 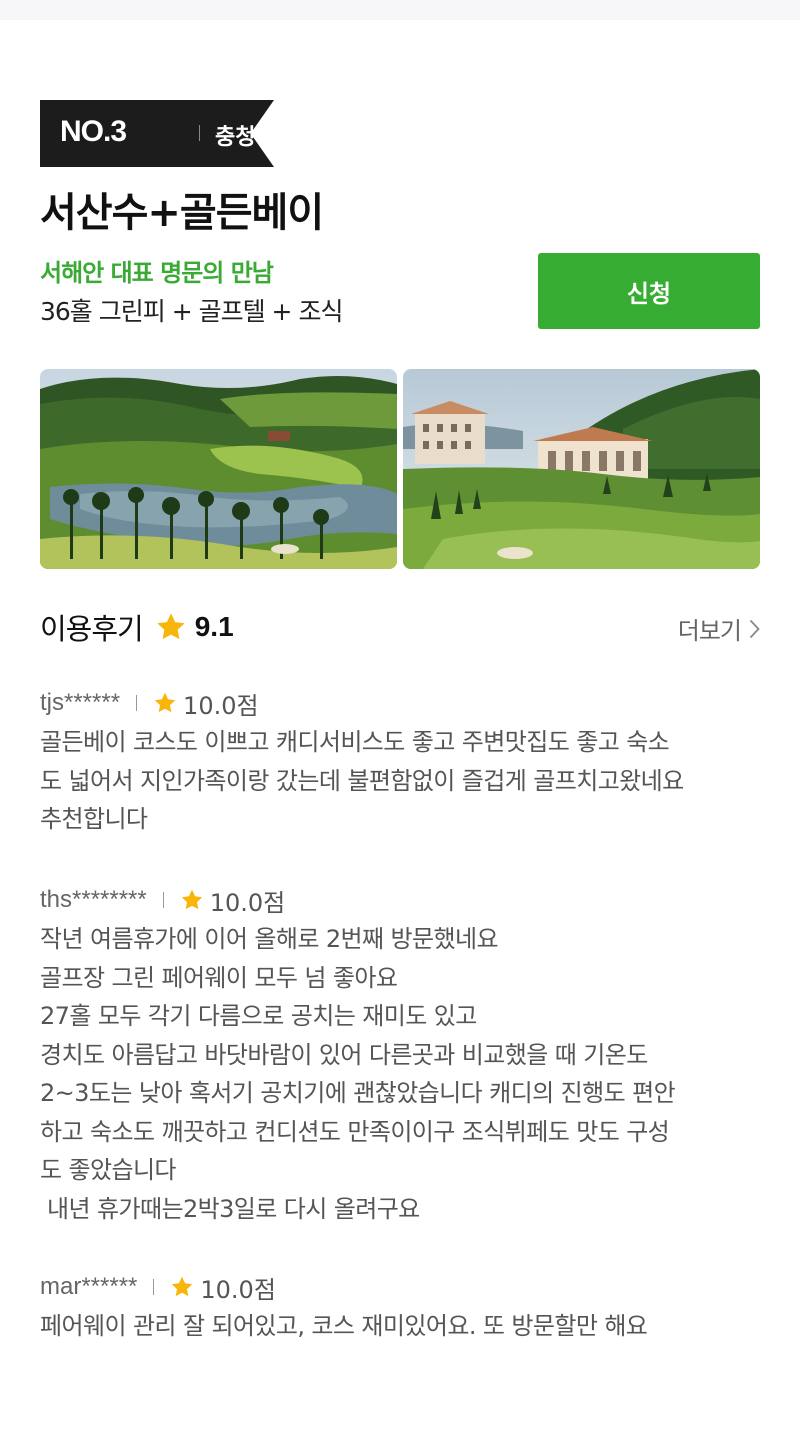 I want to click on review-meta: ths******** 10.0점, so click(x=401, y=900).